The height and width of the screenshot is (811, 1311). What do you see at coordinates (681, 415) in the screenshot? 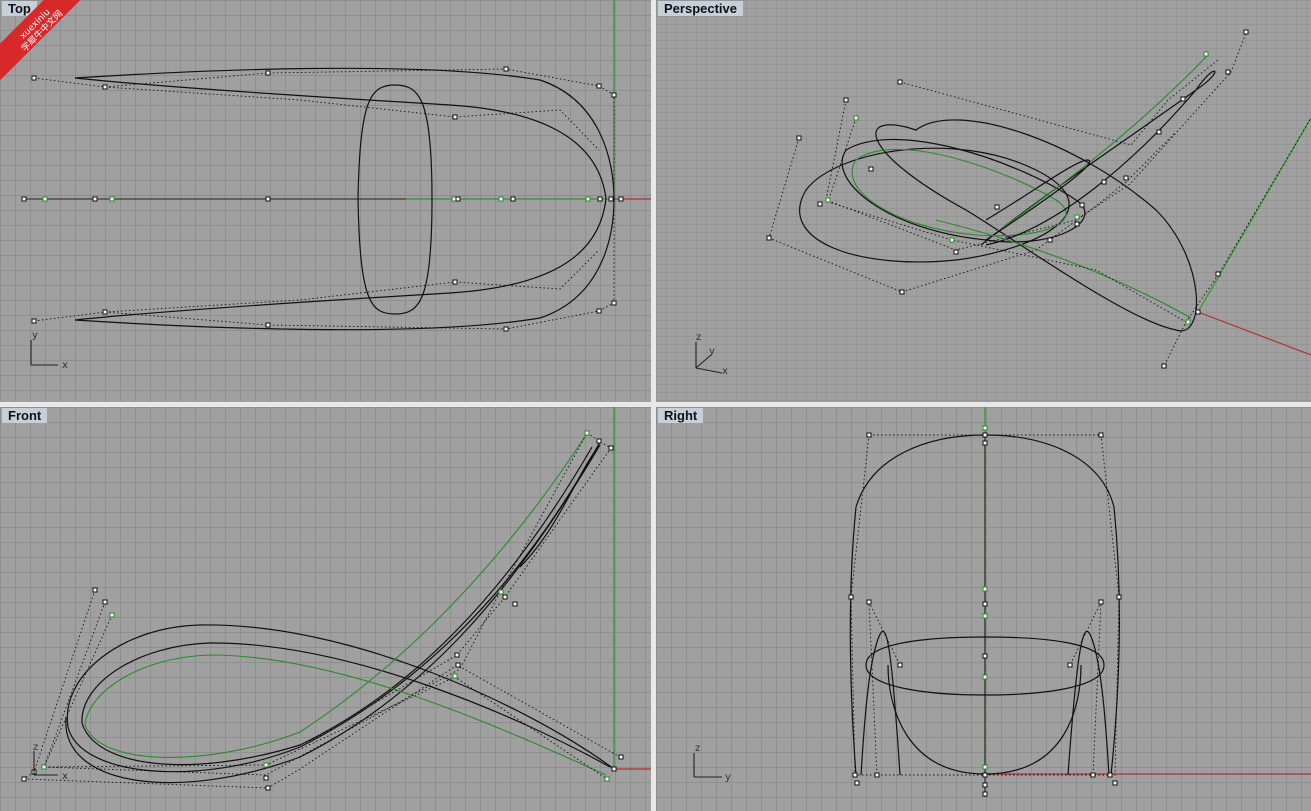
I see `viewport-title-right: Right` at bounding box center [681, 415].